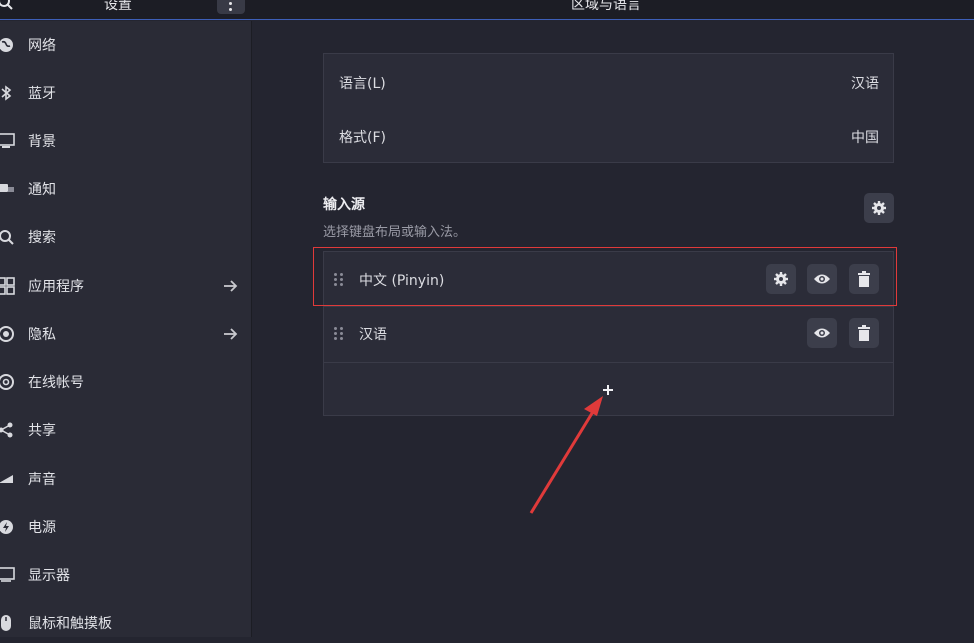 The width and height of the screenshot is (974, 643). Describe the element at coordinates (881, 4) in the screenshot. I see `minimize-icon` at that location.